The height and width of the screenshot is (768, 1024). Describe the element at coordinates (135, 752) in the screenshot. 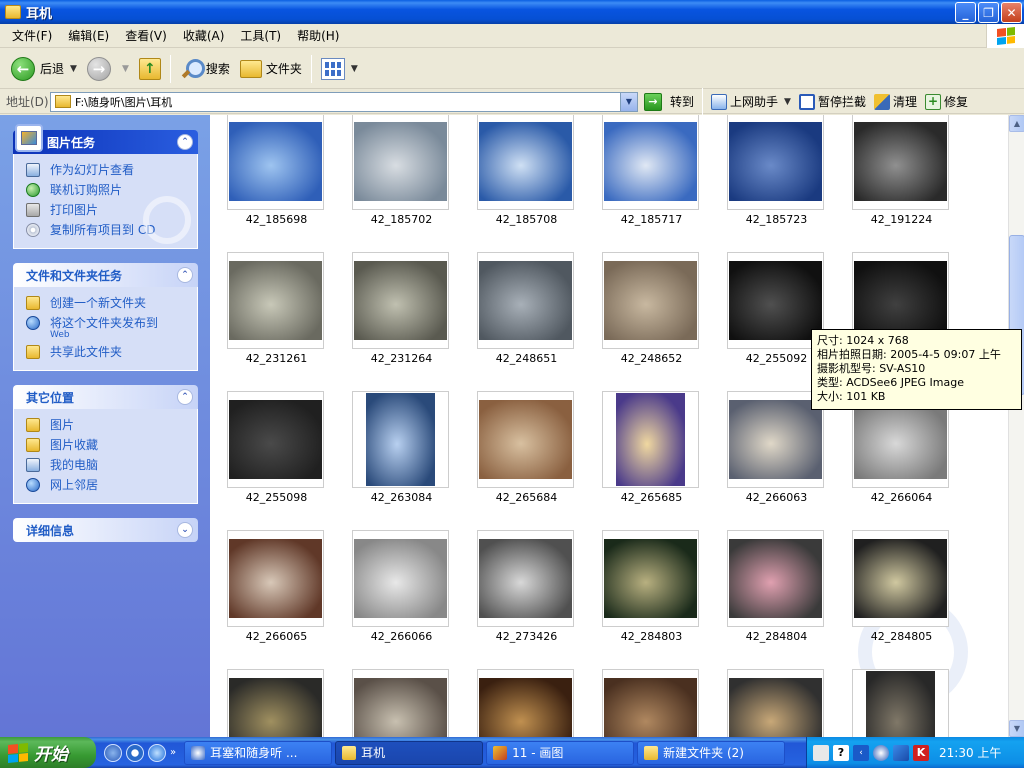

I see `media-player-icon` at that location.